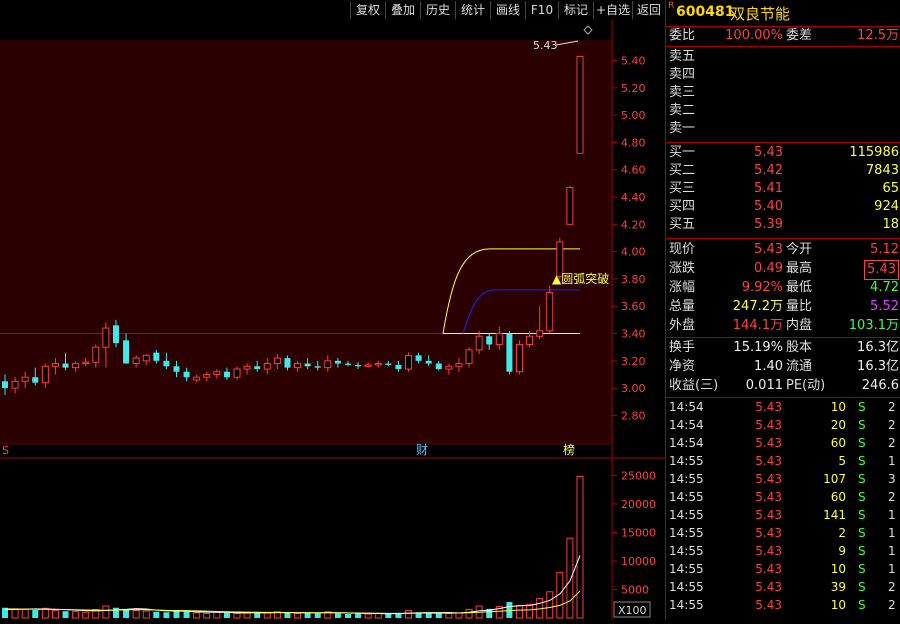 The width and height of the screenshot is (900, 624). I want to click on change-pct: 9.92%, so click(762, 287).